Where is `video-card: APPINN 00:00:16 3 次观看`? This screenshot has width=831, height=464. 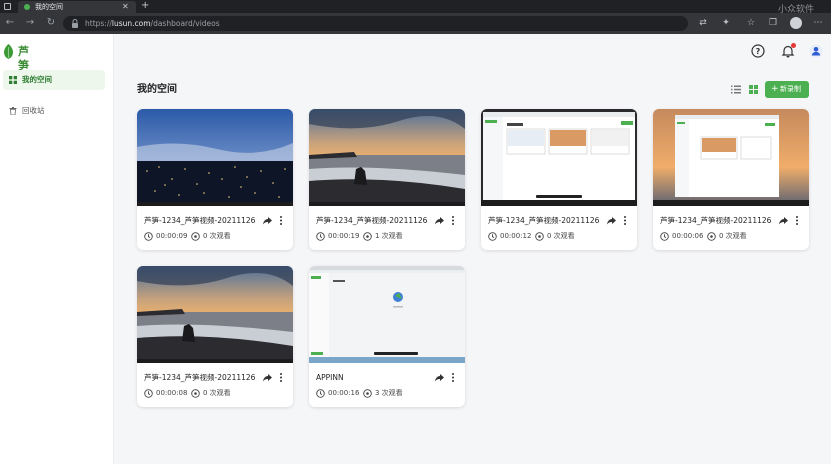 video-card: APPINN 00:00:16 3 次观看 is located at coordinates (387, 336).